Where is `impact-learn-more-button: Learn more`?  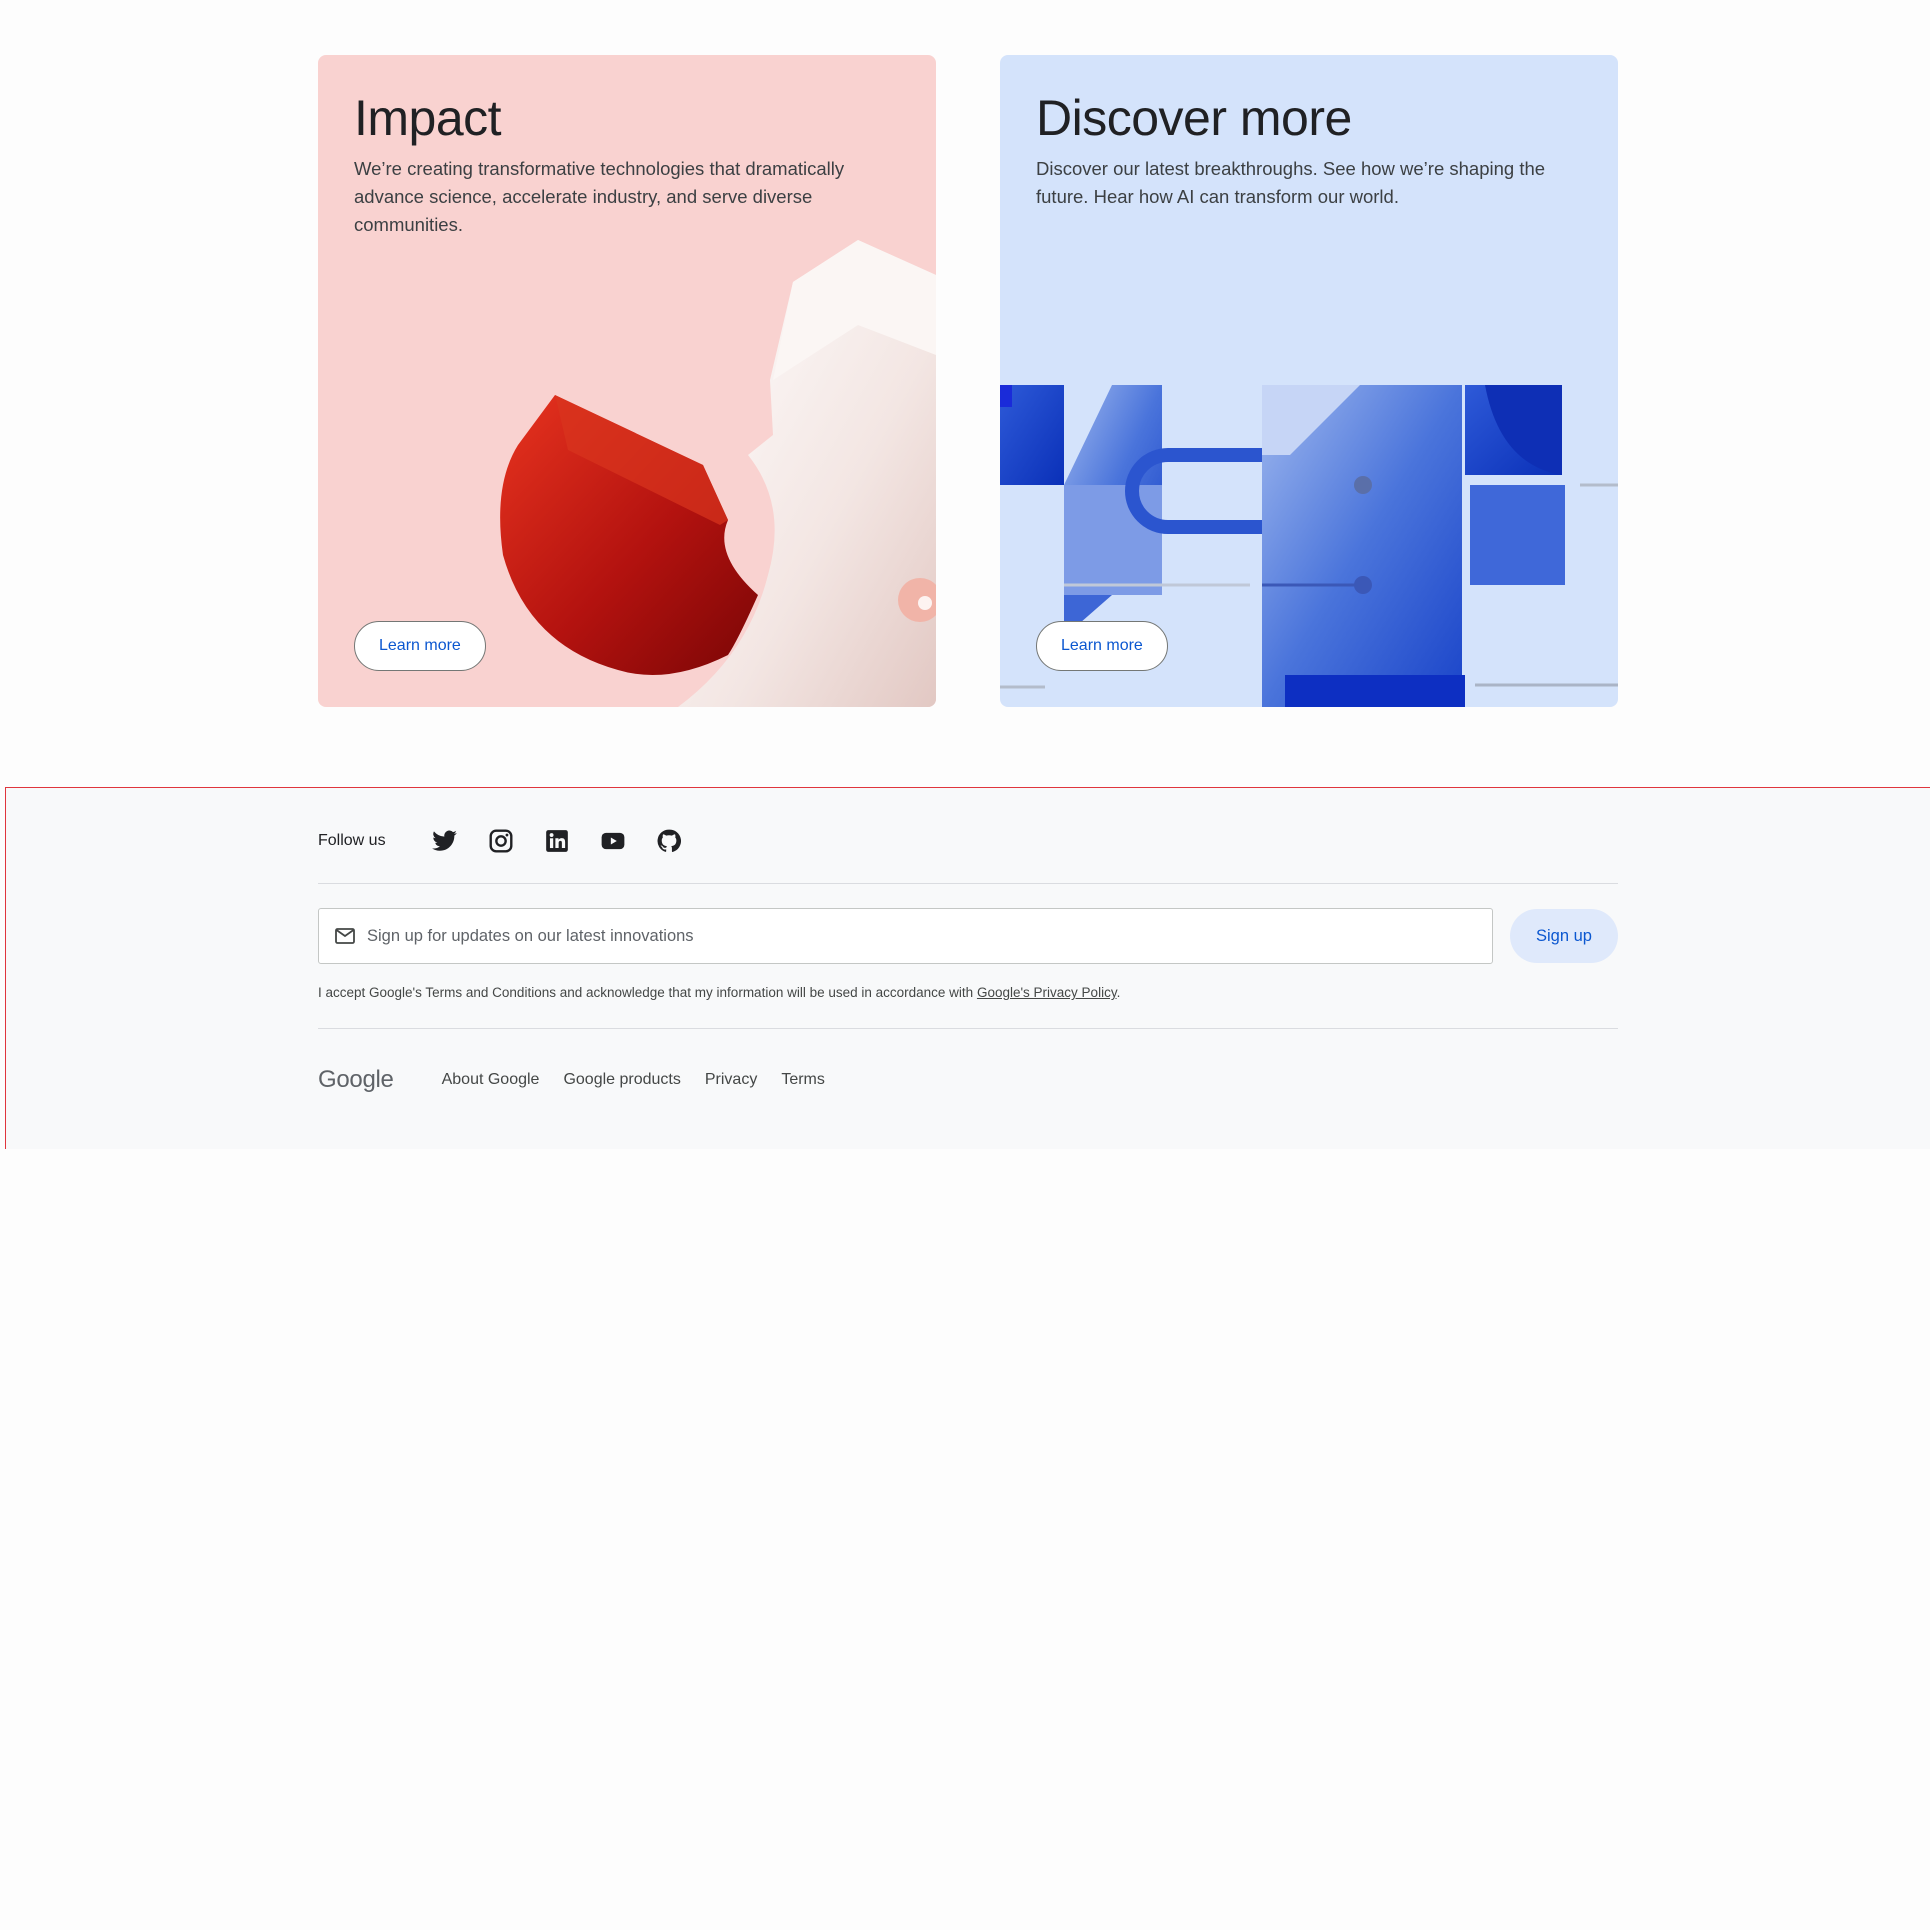 impact-learn-more-button: Learn more is located at coordinates (420, 646).